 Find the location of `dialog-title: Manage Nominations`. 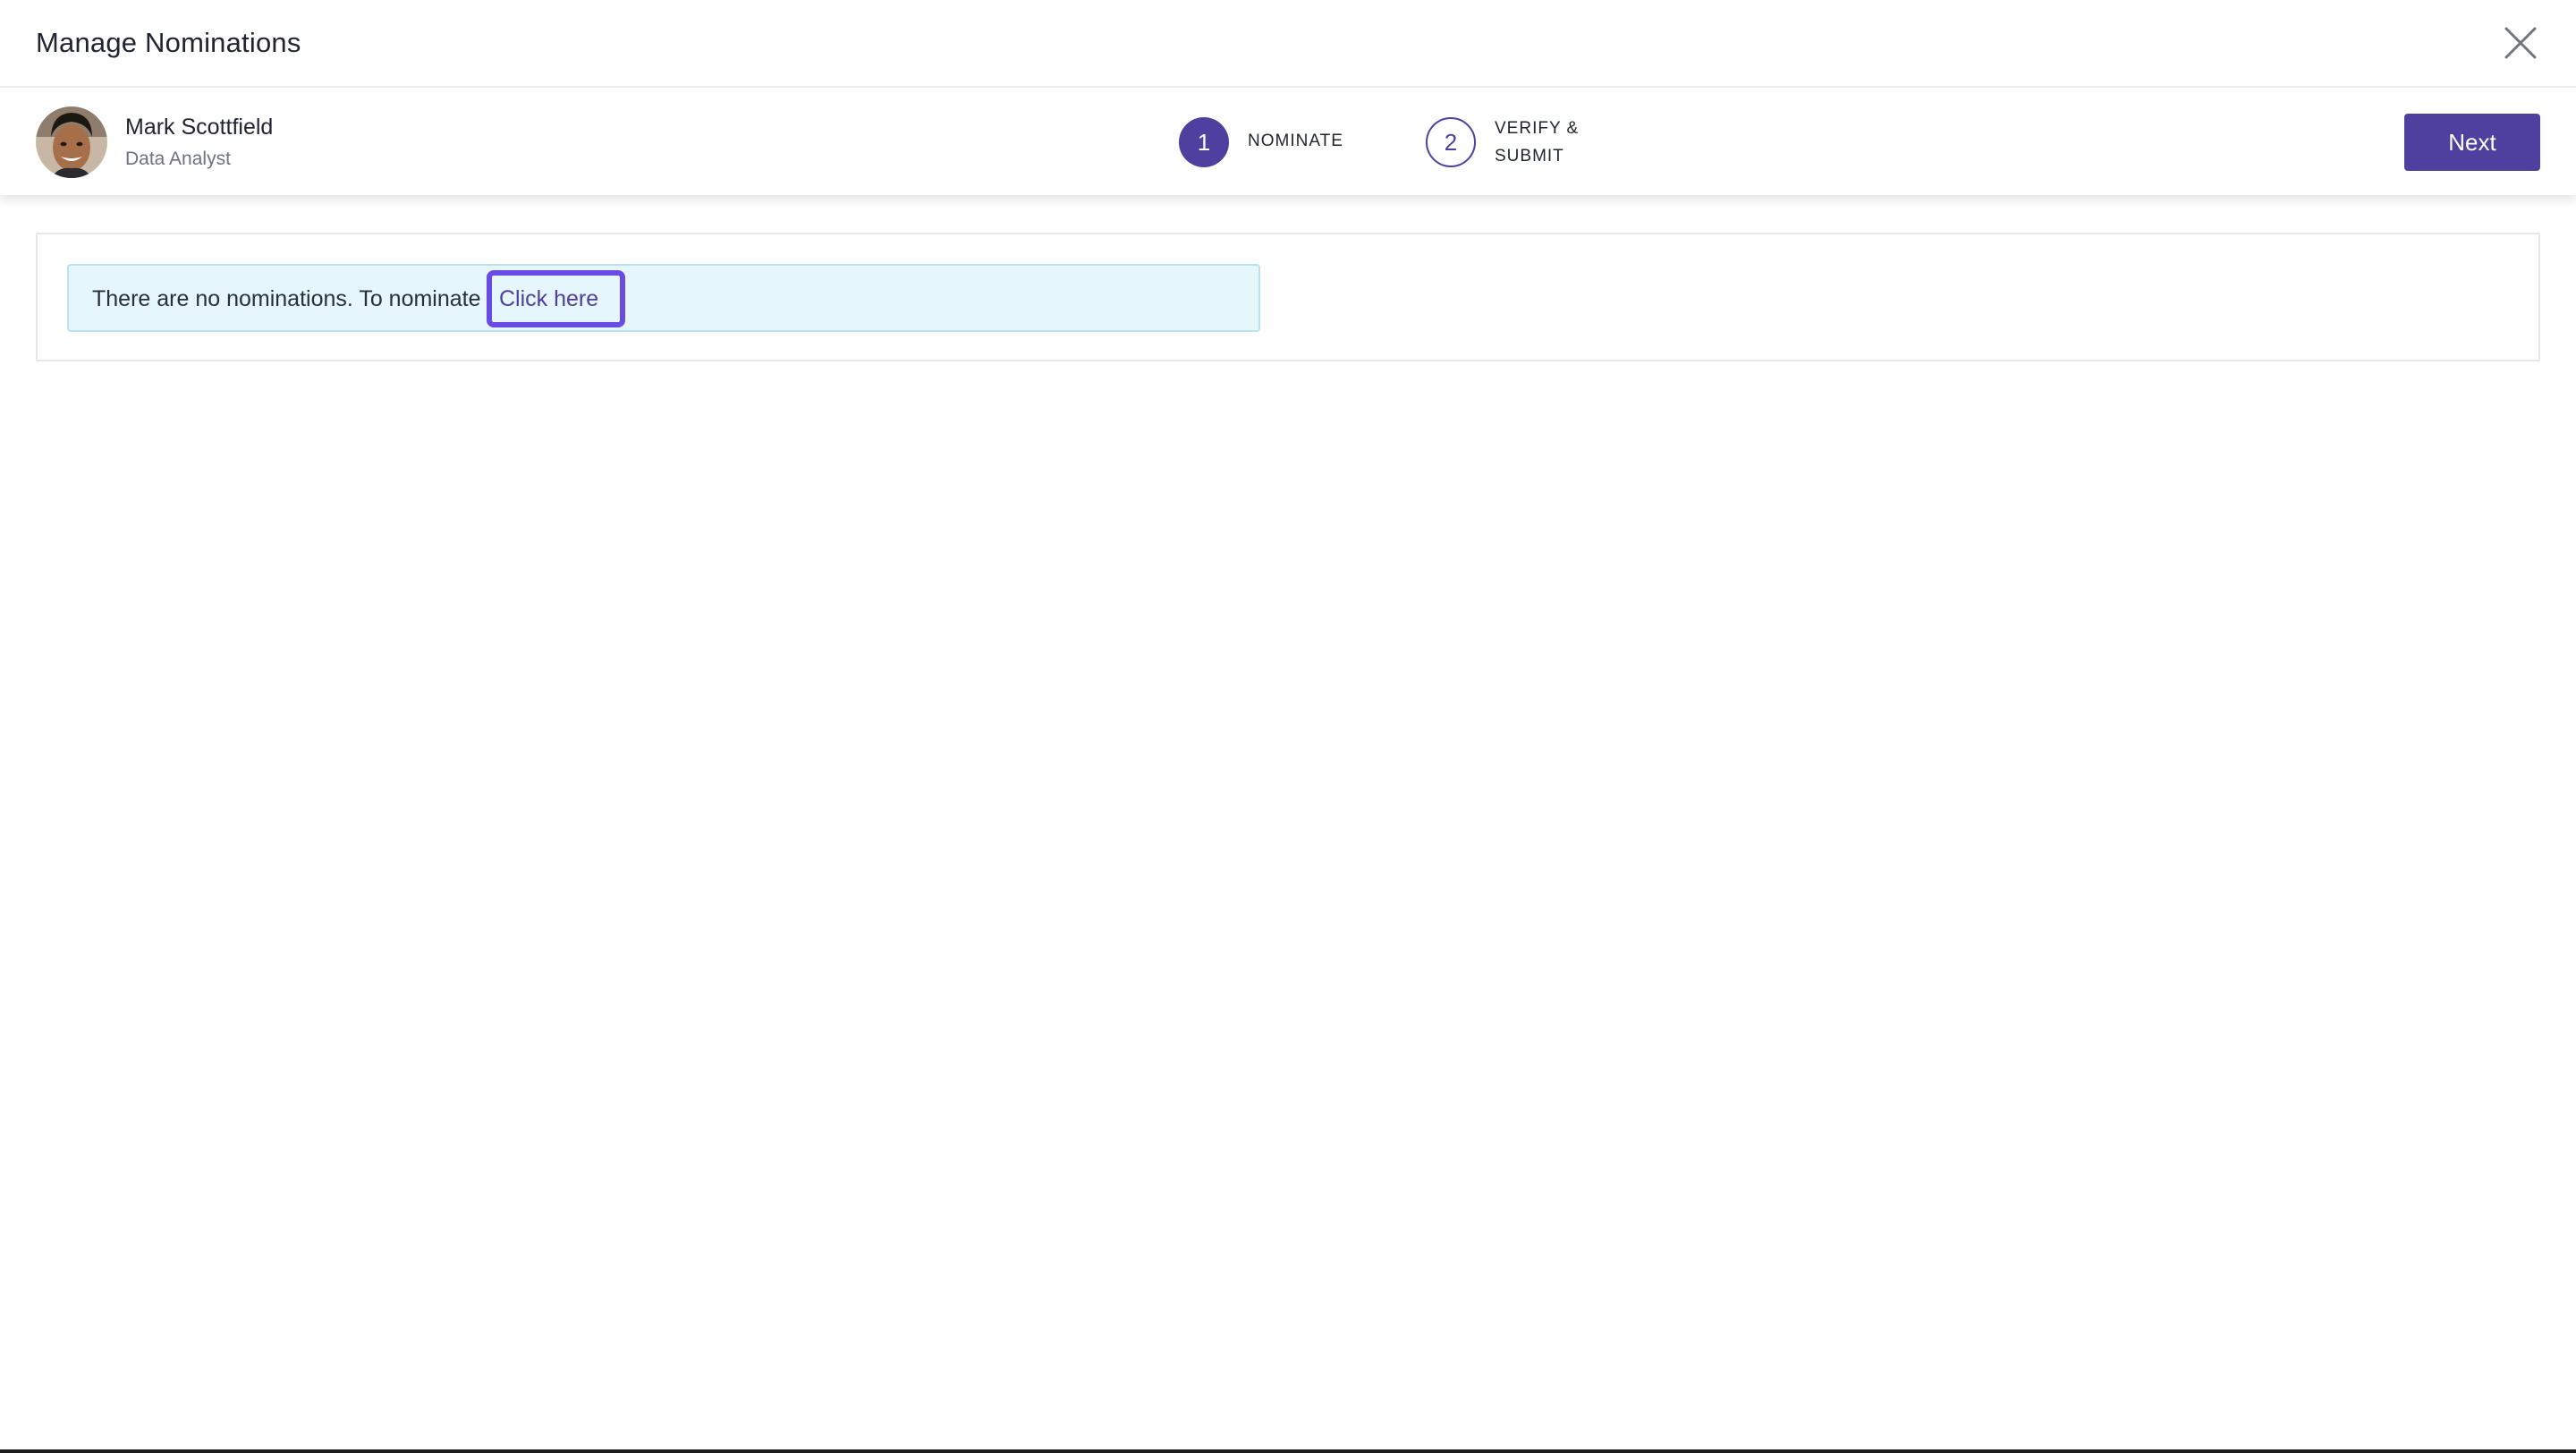

dialog-title: Manage Nominations is located at coordinates (168, 42).